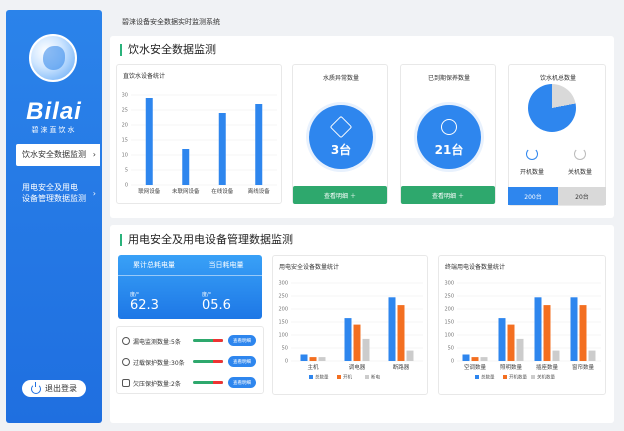 The height and width of the screenshot is (431, 624). Describe the element at coordinates (186, 191) in the screenshot. I see `x-tick-label: 未联网设备` at that location.